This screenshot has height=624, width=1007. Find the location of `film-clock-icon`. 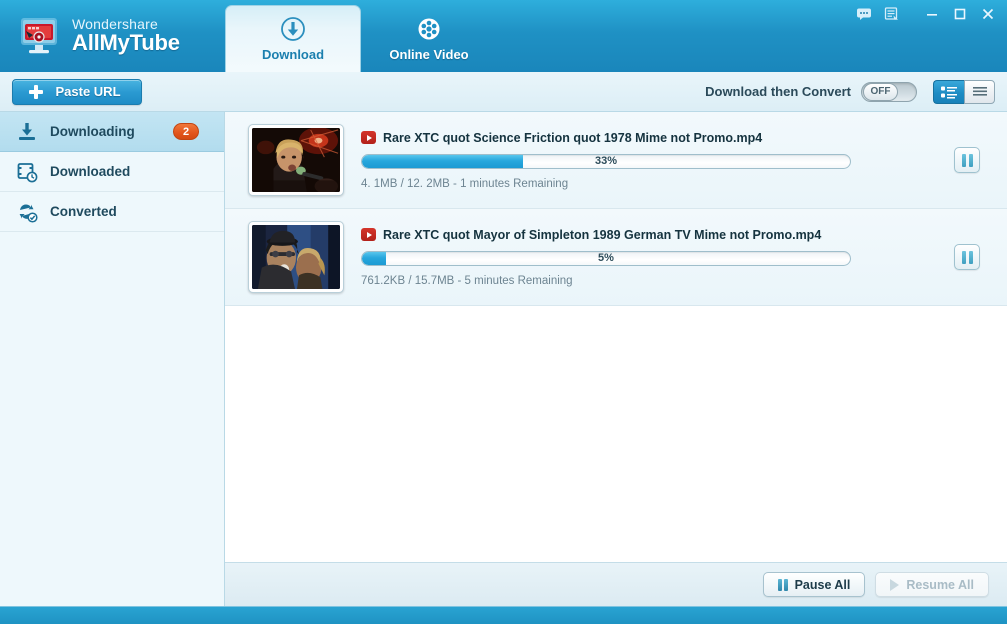

film-clock-icon is located at coordinates (27, 172).